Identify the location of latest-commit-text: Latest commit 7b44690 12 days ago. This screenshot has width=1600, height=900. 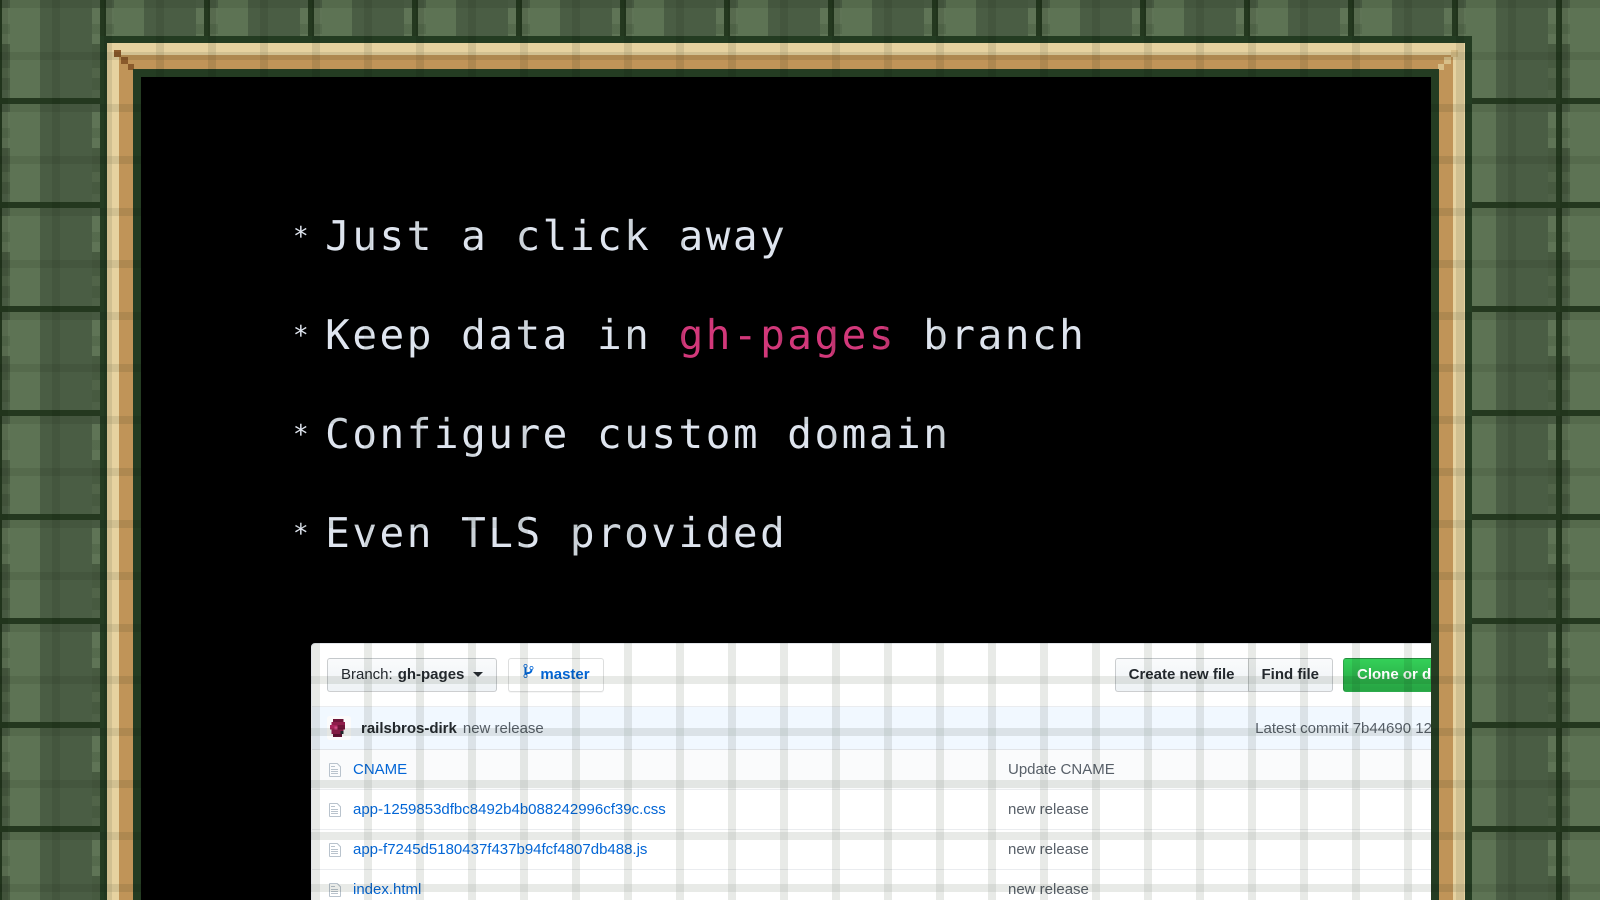
(1343, 728).